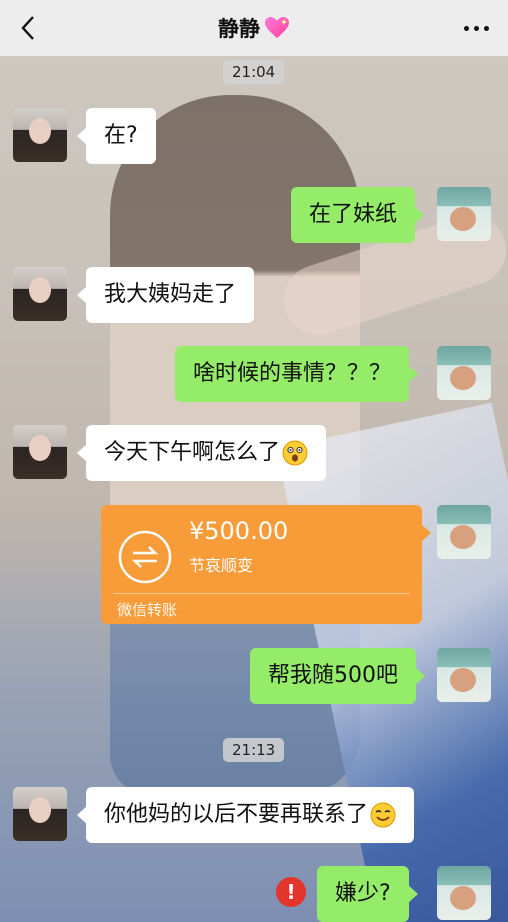 The image size is (508, 922). I want to click on transfer-note: 节哀顺变, so click(221, 565).